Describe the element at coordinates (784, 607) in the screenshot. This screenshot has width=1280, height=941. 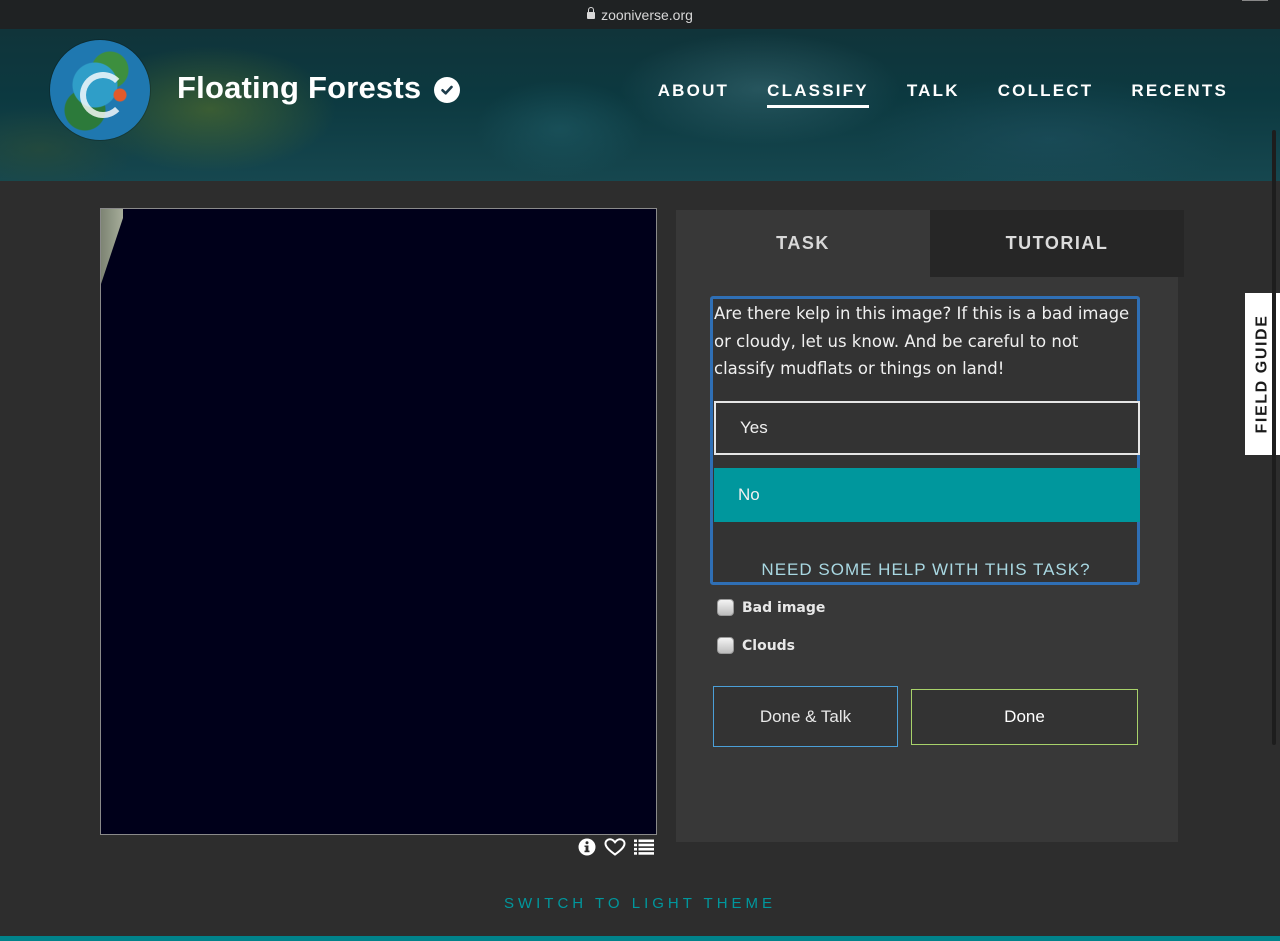
I see `bad-image-label: Bad image` at that location.